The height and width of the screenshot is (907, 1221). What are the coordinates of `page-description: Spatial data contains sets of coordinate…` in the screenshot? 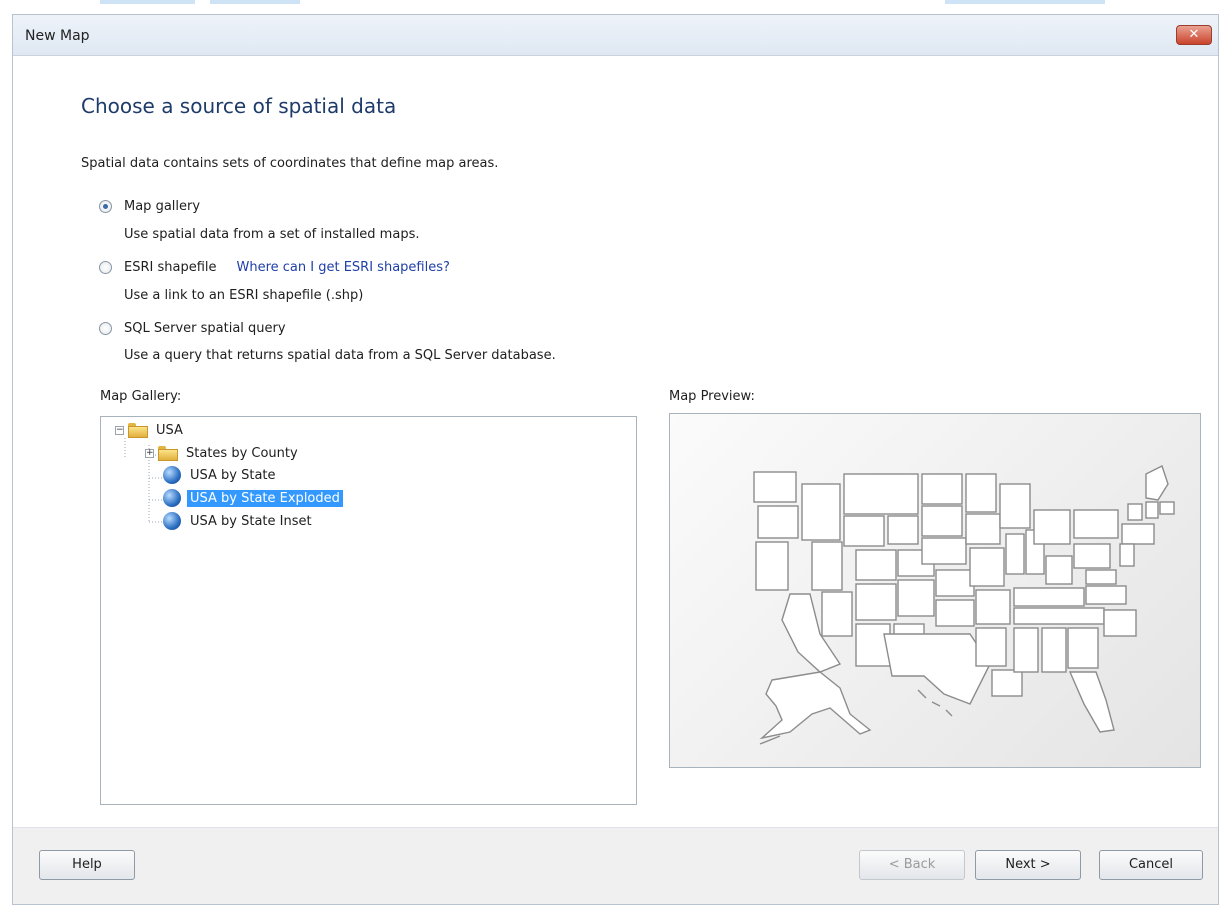 It's located at (290, 163).